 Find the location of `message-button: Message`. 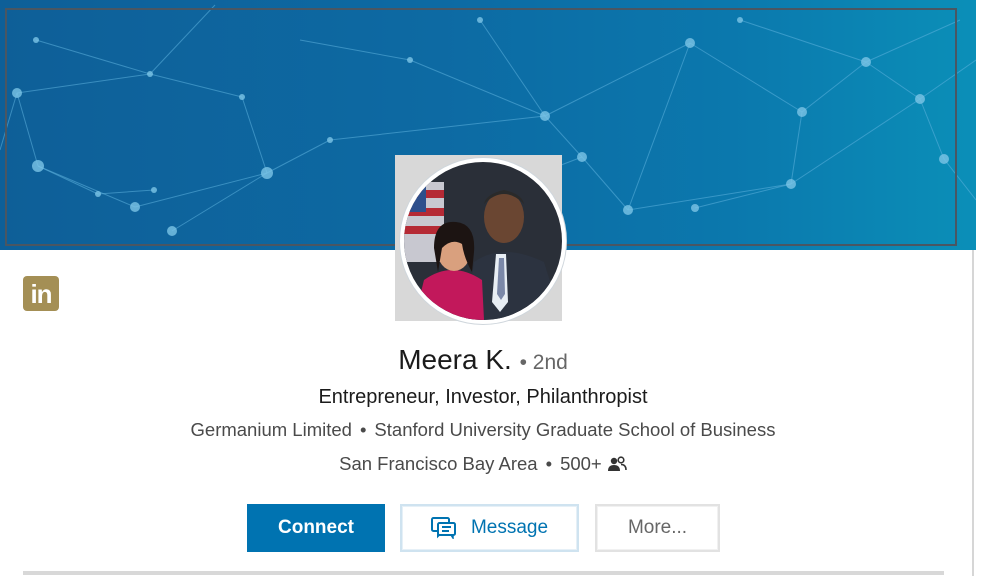

message-button: Message is located at coordinates (489, 528).